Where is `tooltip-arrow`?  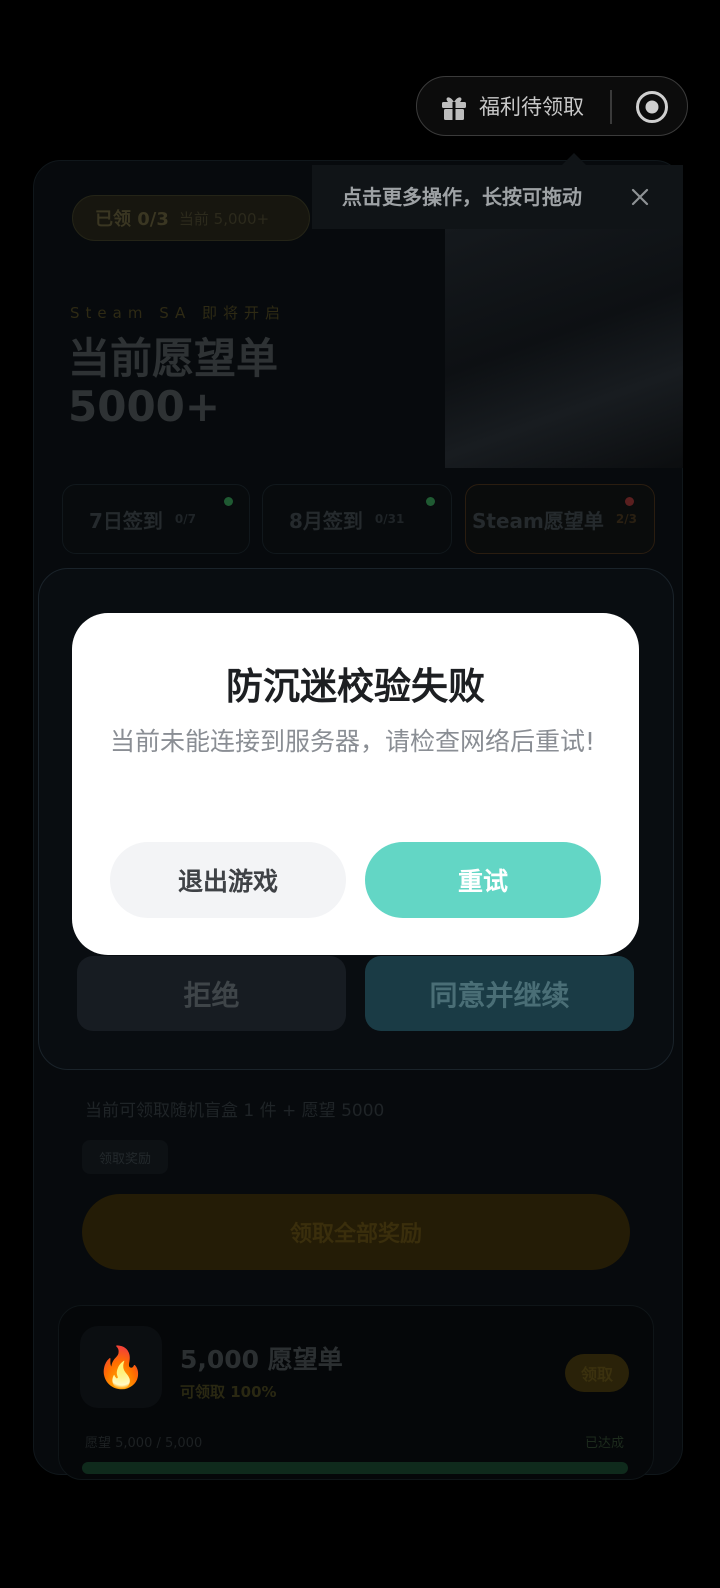 tooltip-arrow is located at coordinates (574, 159).